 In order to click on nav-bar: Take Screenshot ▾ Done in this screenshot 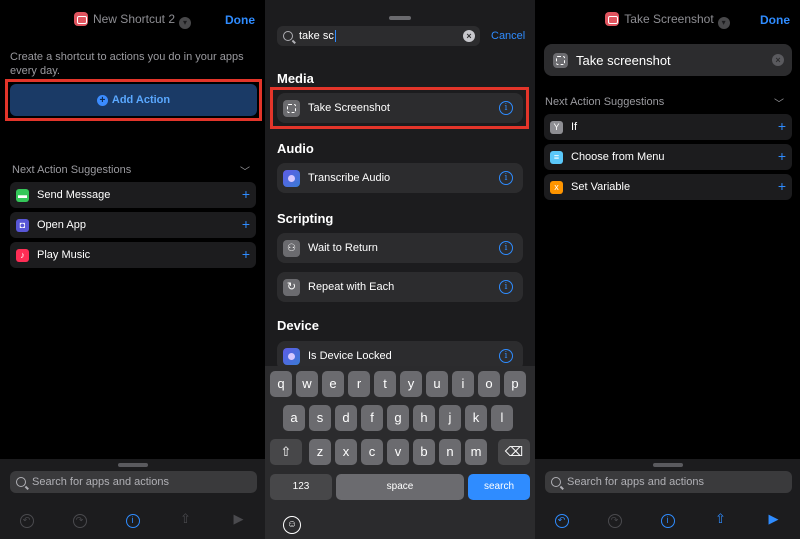, I will do `click(667, 20)`.